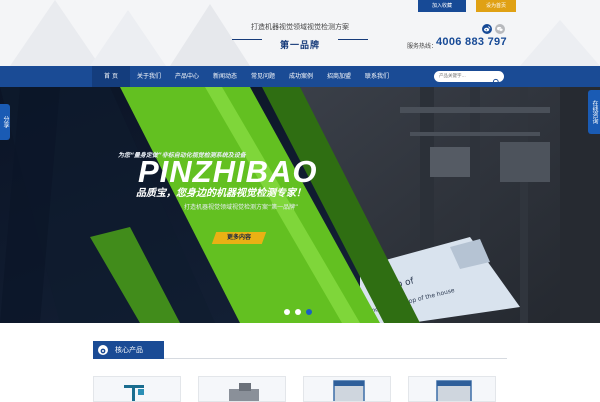 The image size is (600, 402). I want to click on nav-item-products: 产品中心, so click(187, 76).